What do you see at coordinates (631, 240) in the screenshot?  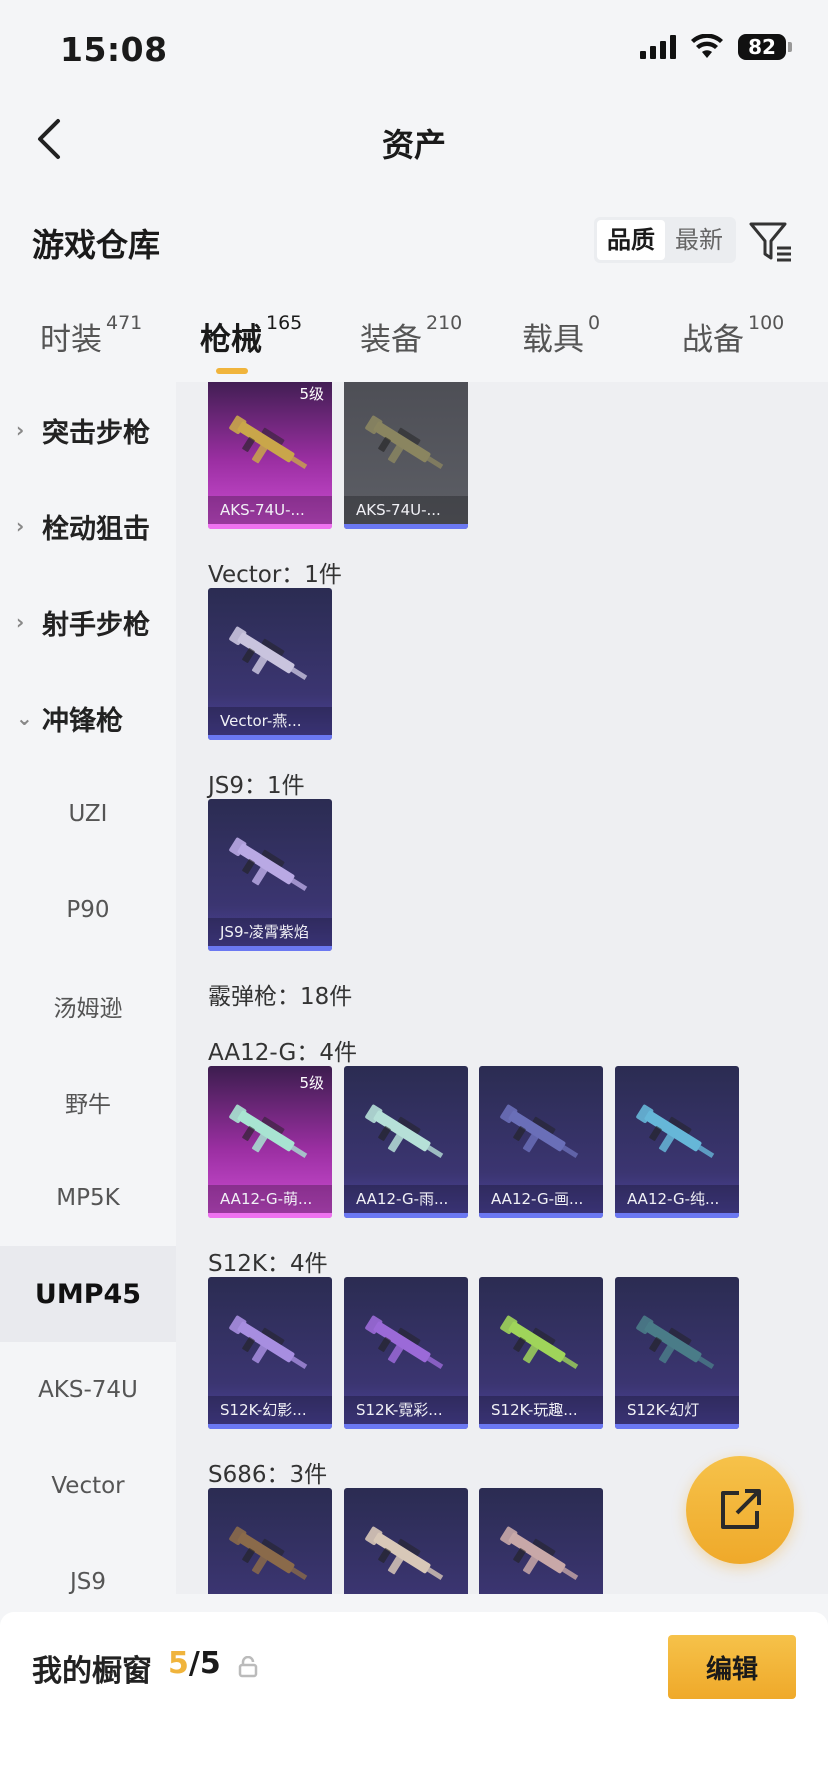 I see `sort-quality-button: 品质` at bounding box center [631, 240].